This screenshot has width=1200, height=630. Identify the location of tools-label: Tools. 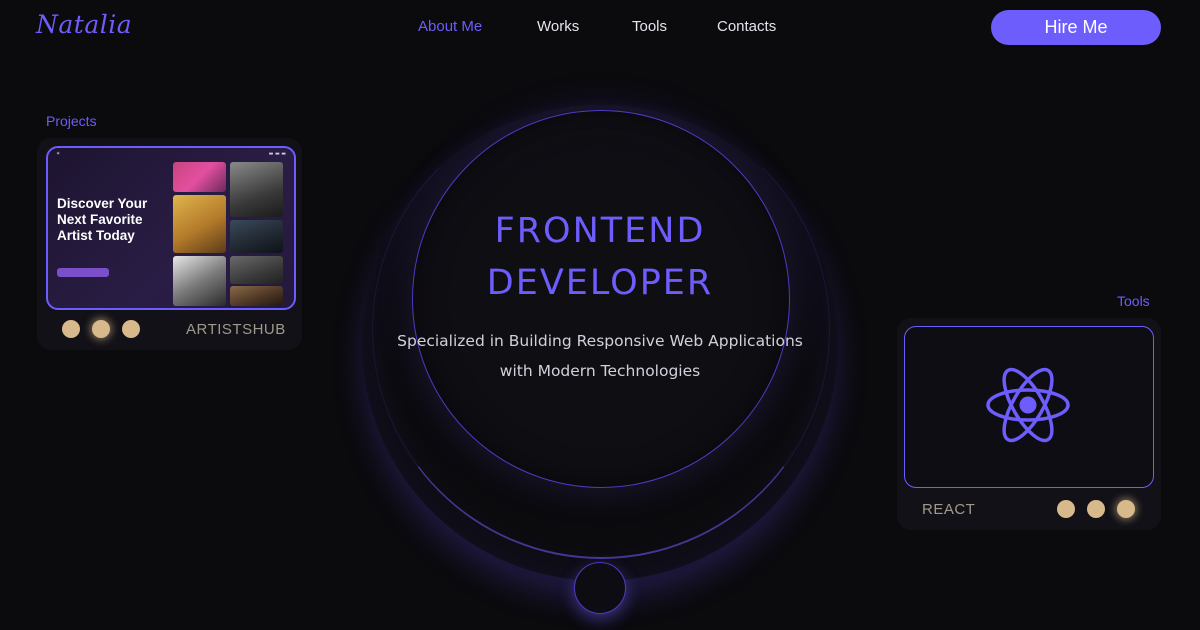
(1133, 301).